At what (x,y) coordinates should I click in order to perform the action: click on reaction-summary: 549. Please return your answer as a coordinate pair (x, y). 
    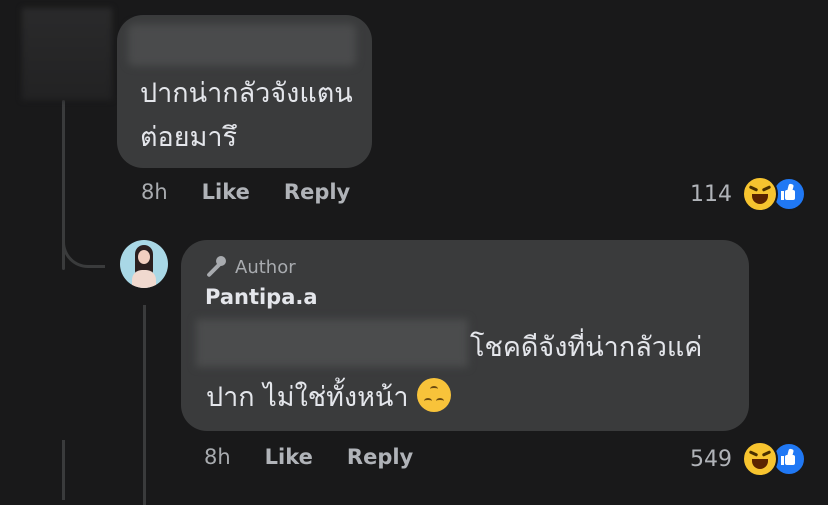
    Looking at the image, I should click on (748, 459).